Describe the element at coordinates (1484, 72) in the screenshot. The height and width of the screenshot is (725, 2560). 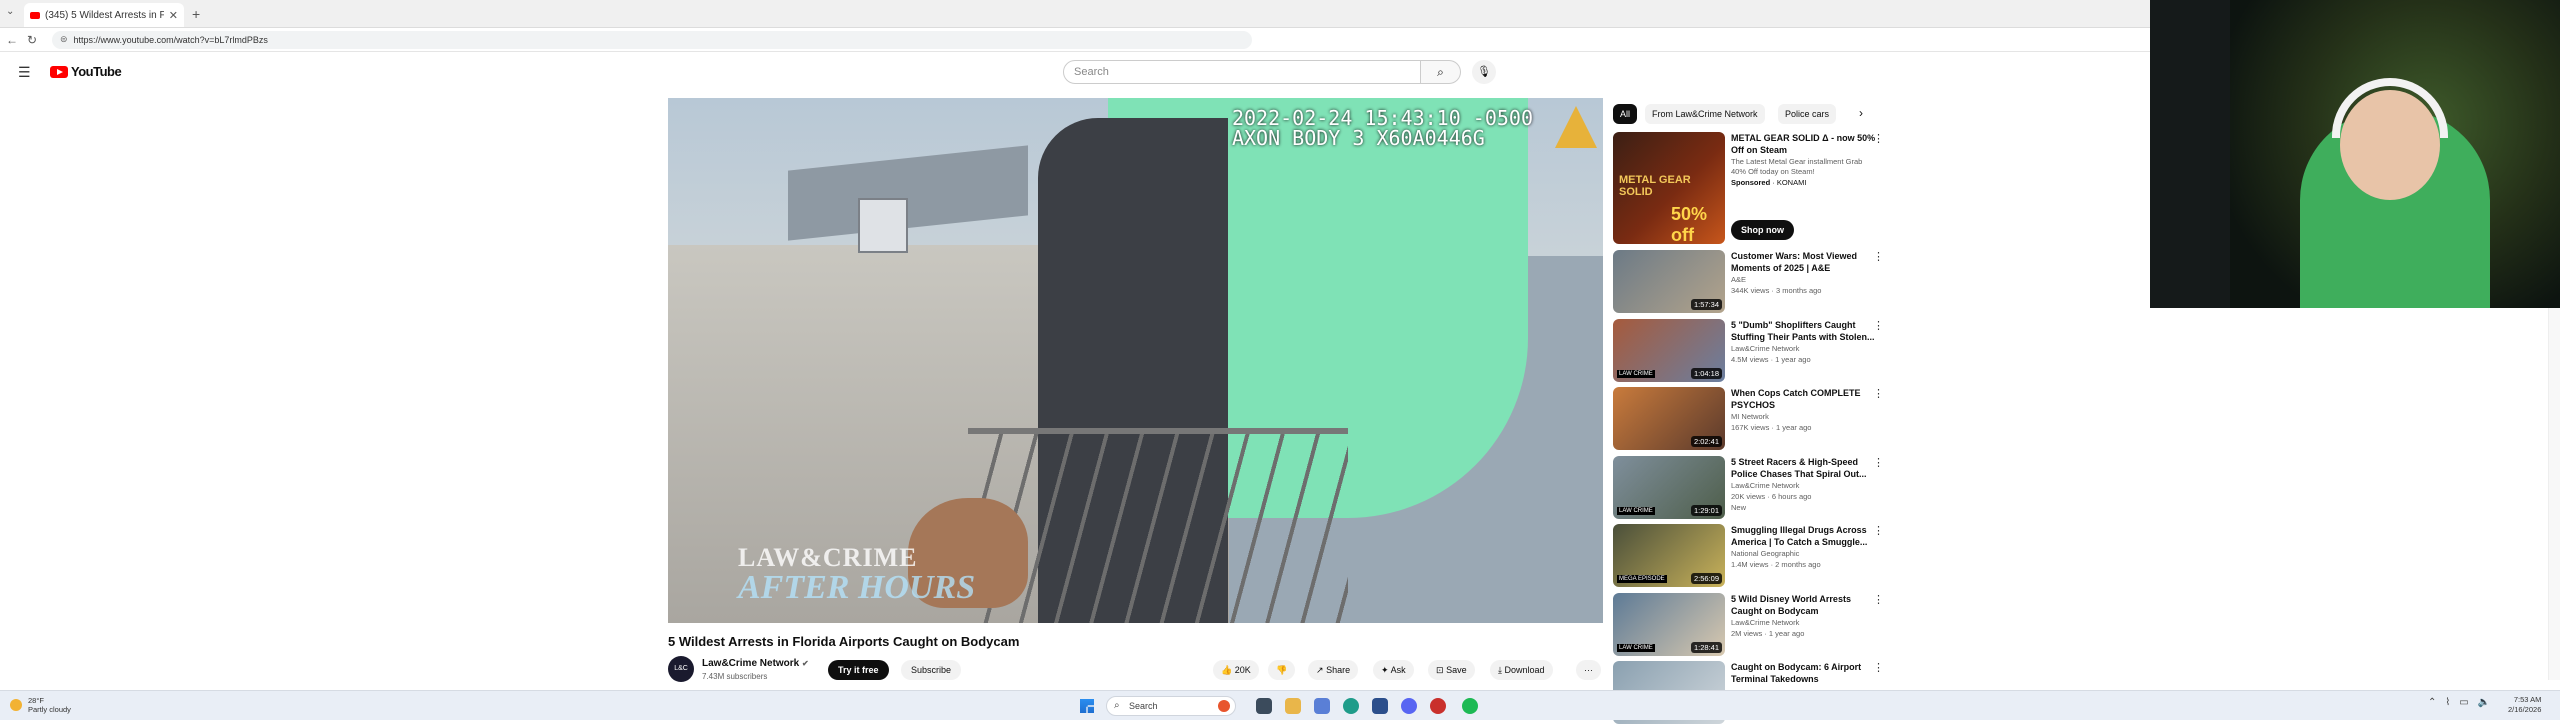
I see `voice-search-icon: 🎙` at that location.